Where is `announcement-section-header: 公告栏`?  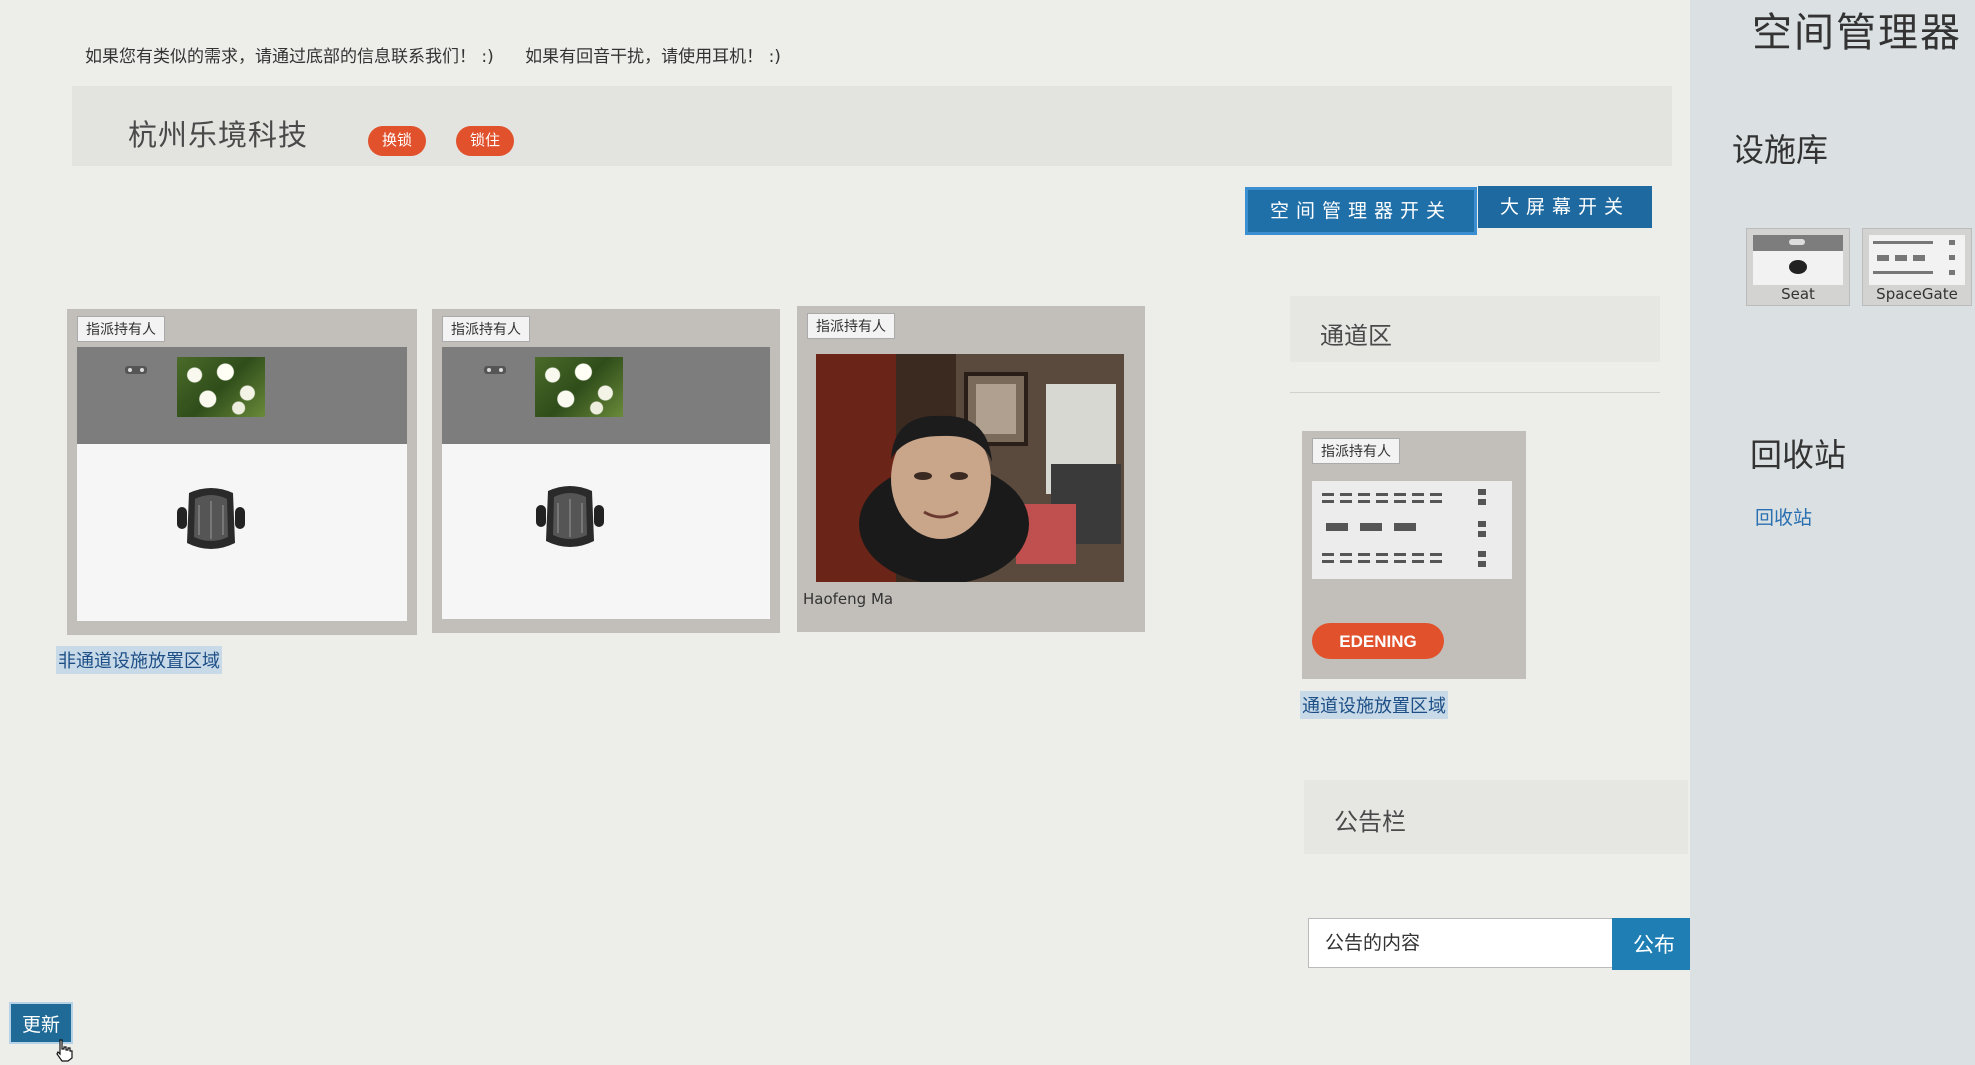 announcement-section-header: 公告栏 is located at coordinates (1496, 817).